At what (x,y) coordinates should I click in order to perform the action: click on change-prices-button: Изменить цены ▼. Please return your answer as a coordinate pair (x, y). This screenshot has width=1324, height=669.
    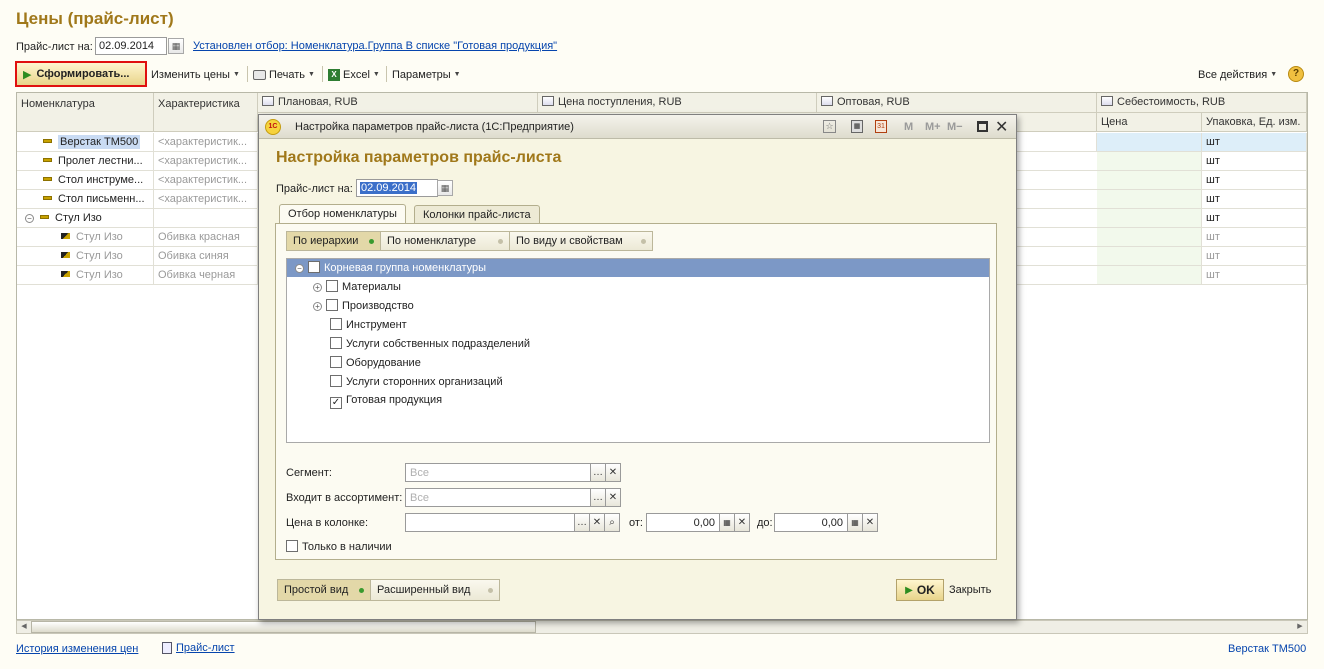
    Looking at the image, I should click on (195, 74).